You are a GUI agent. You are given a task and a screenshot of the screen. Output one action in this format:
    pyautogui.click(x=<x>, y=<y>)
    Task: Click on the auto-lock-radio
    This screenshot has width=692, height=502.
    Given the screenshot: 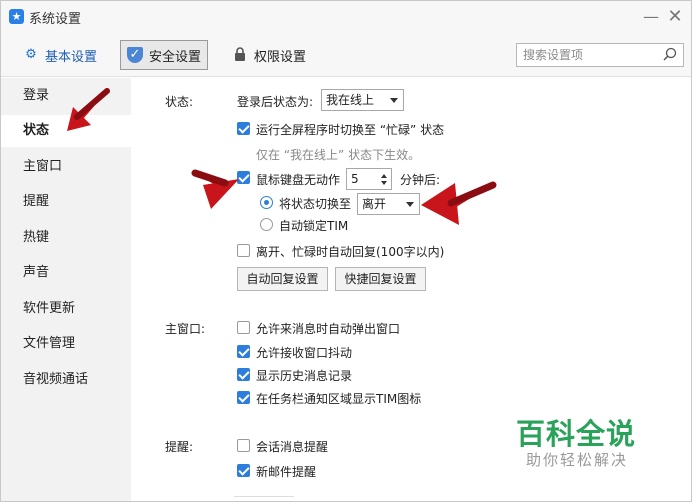 What is the action you would take?
    pyautogui.click(x=266, y=224)
    